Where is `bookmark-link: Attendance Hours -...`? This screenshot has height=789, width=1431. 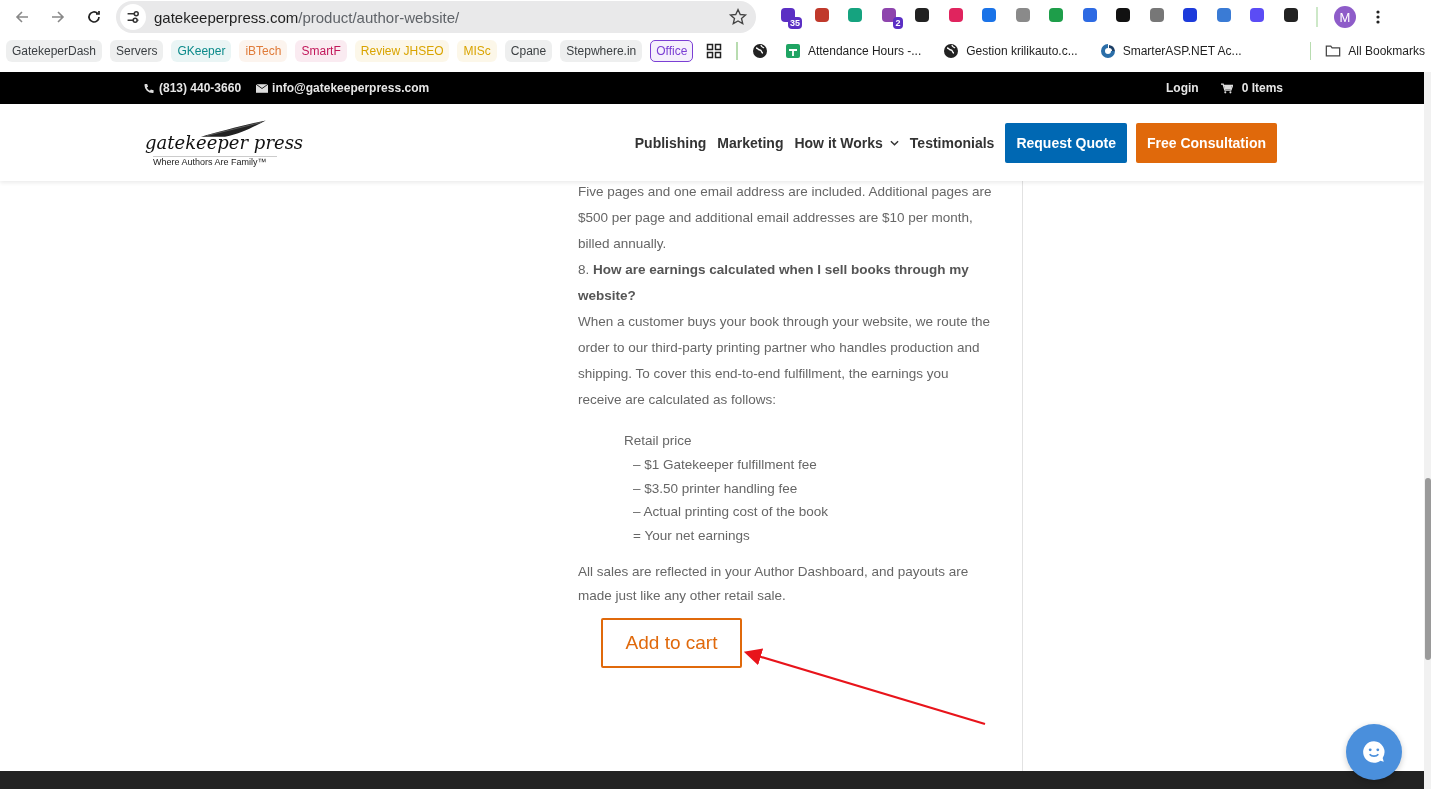 bookmark-link: Attendance Hours -... is located at coordinates (853, 51).